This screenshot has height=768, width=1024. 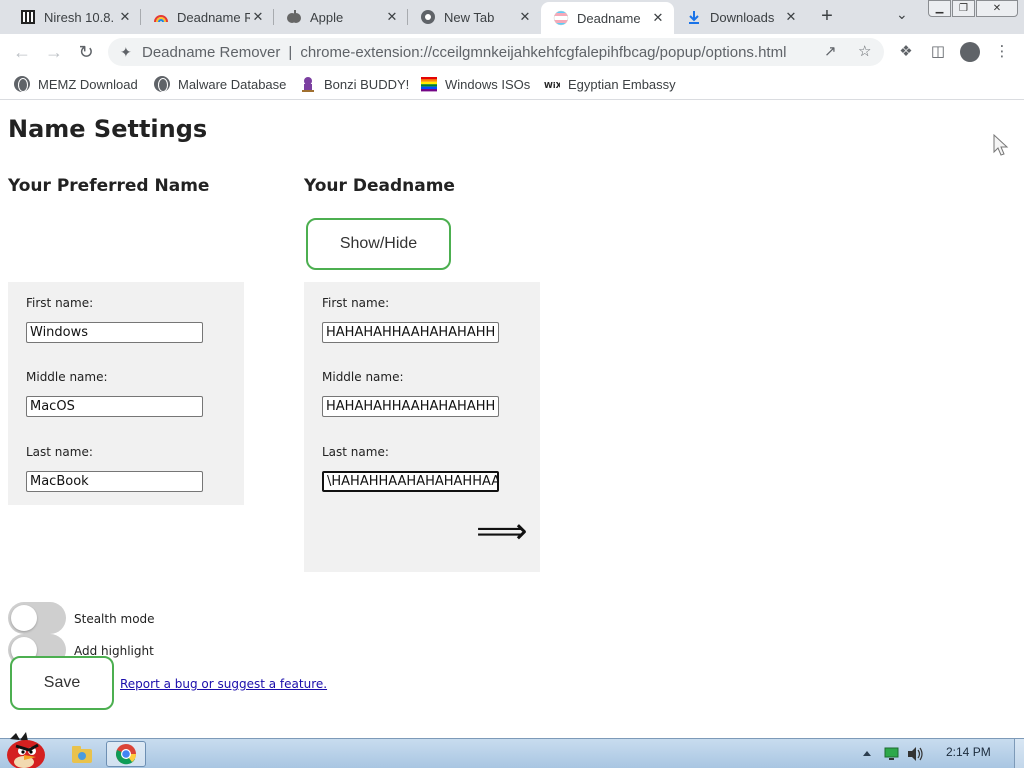 What do you see at coordinates (410, 332) in the screenshot?
I see `deadname-first-name-input: HAHAHAHHAAHAHAHAHH` at bounding box center [410, 332].